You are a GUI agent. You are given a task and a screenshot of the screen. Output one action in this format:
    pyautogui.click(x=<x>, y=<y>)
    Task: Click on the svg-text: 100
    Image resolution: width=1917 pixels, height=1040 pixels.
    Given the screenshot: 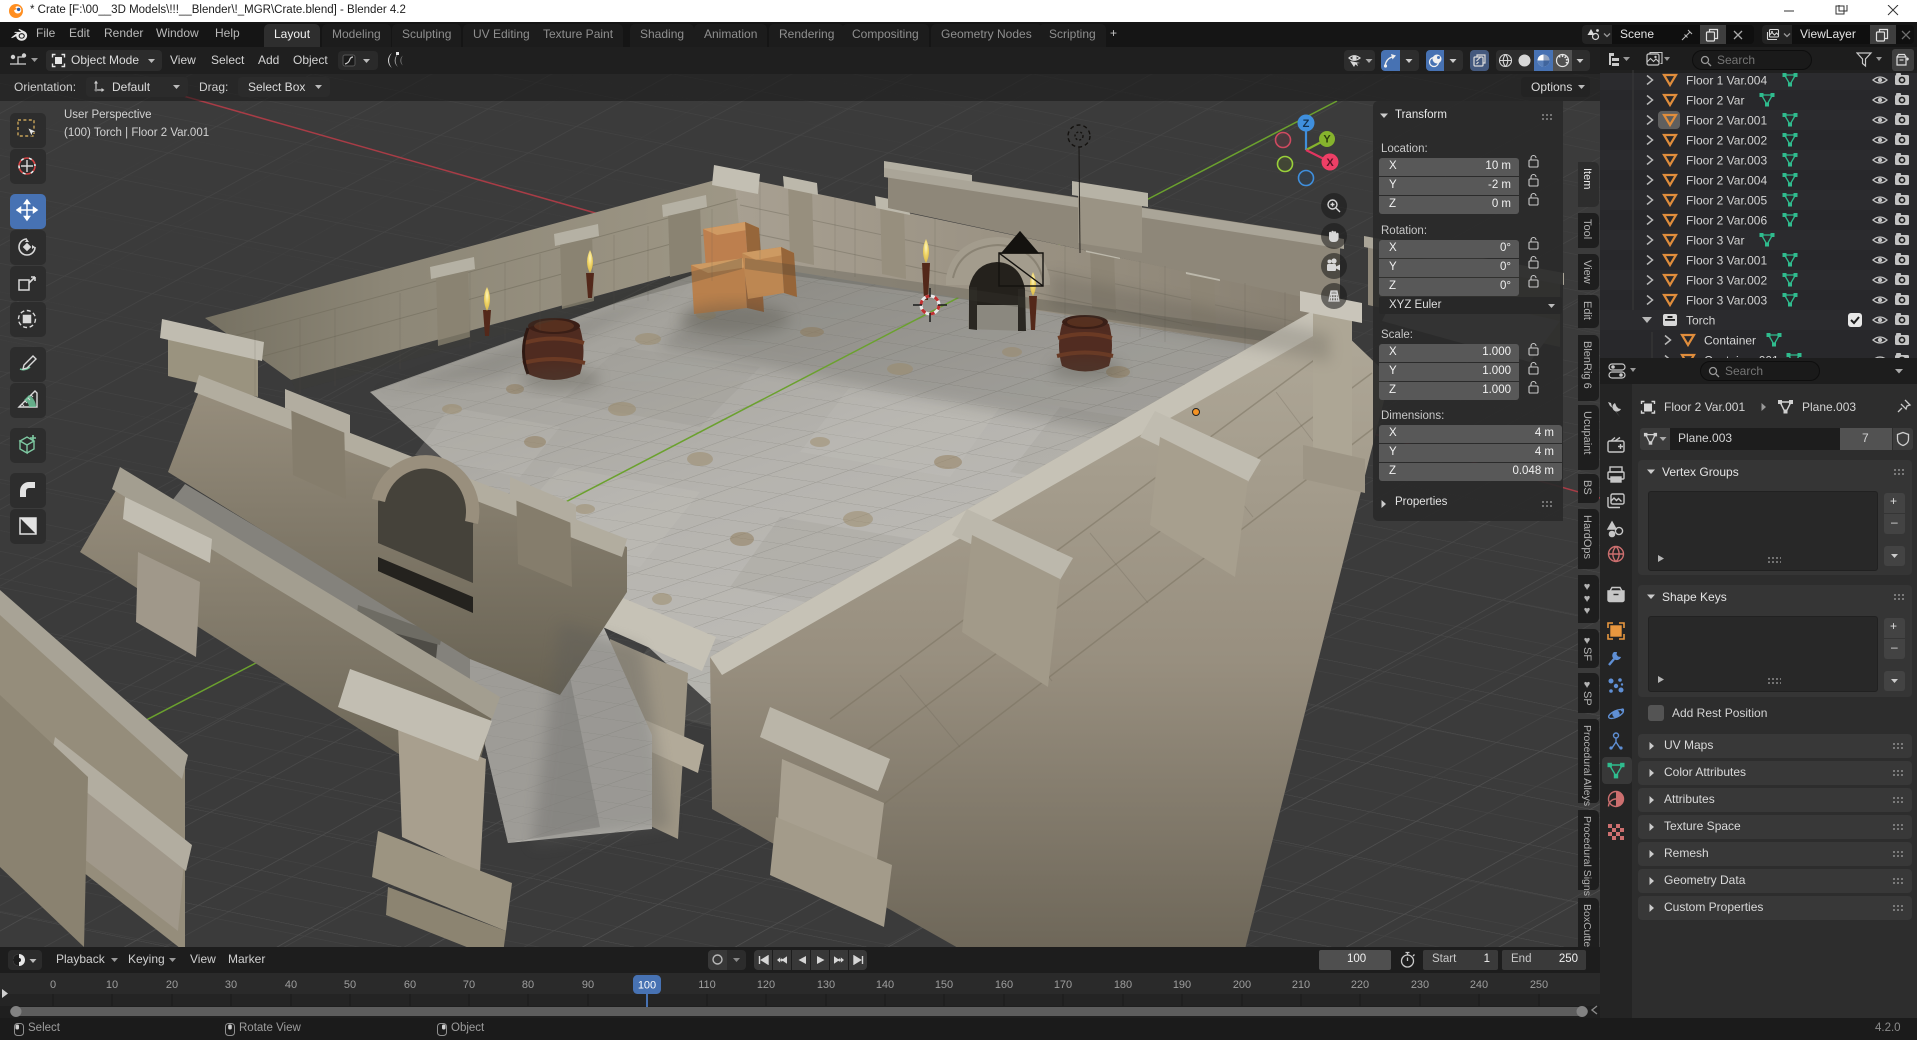 What is the action you would take?
    pyautogui.click(x=647, y=986)
    